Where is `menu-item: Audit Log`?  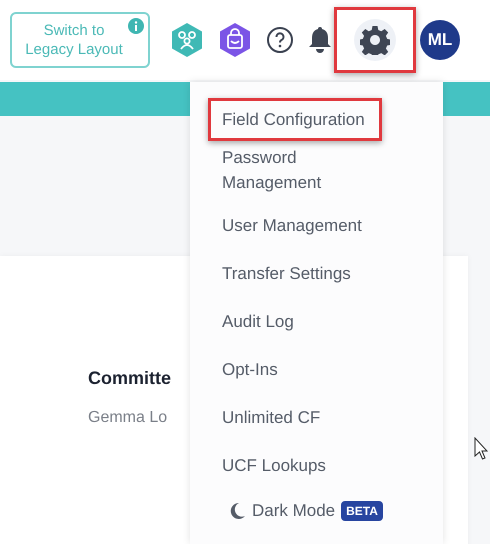
menu-item: Audit Log is located at coordinates (258, 321).